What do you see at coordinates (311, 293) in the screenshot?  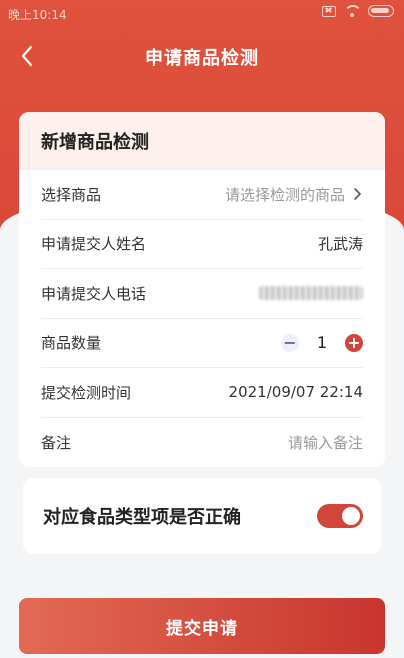 I see `applicant-phone-value-blurred` at bounding box center [311, 293].